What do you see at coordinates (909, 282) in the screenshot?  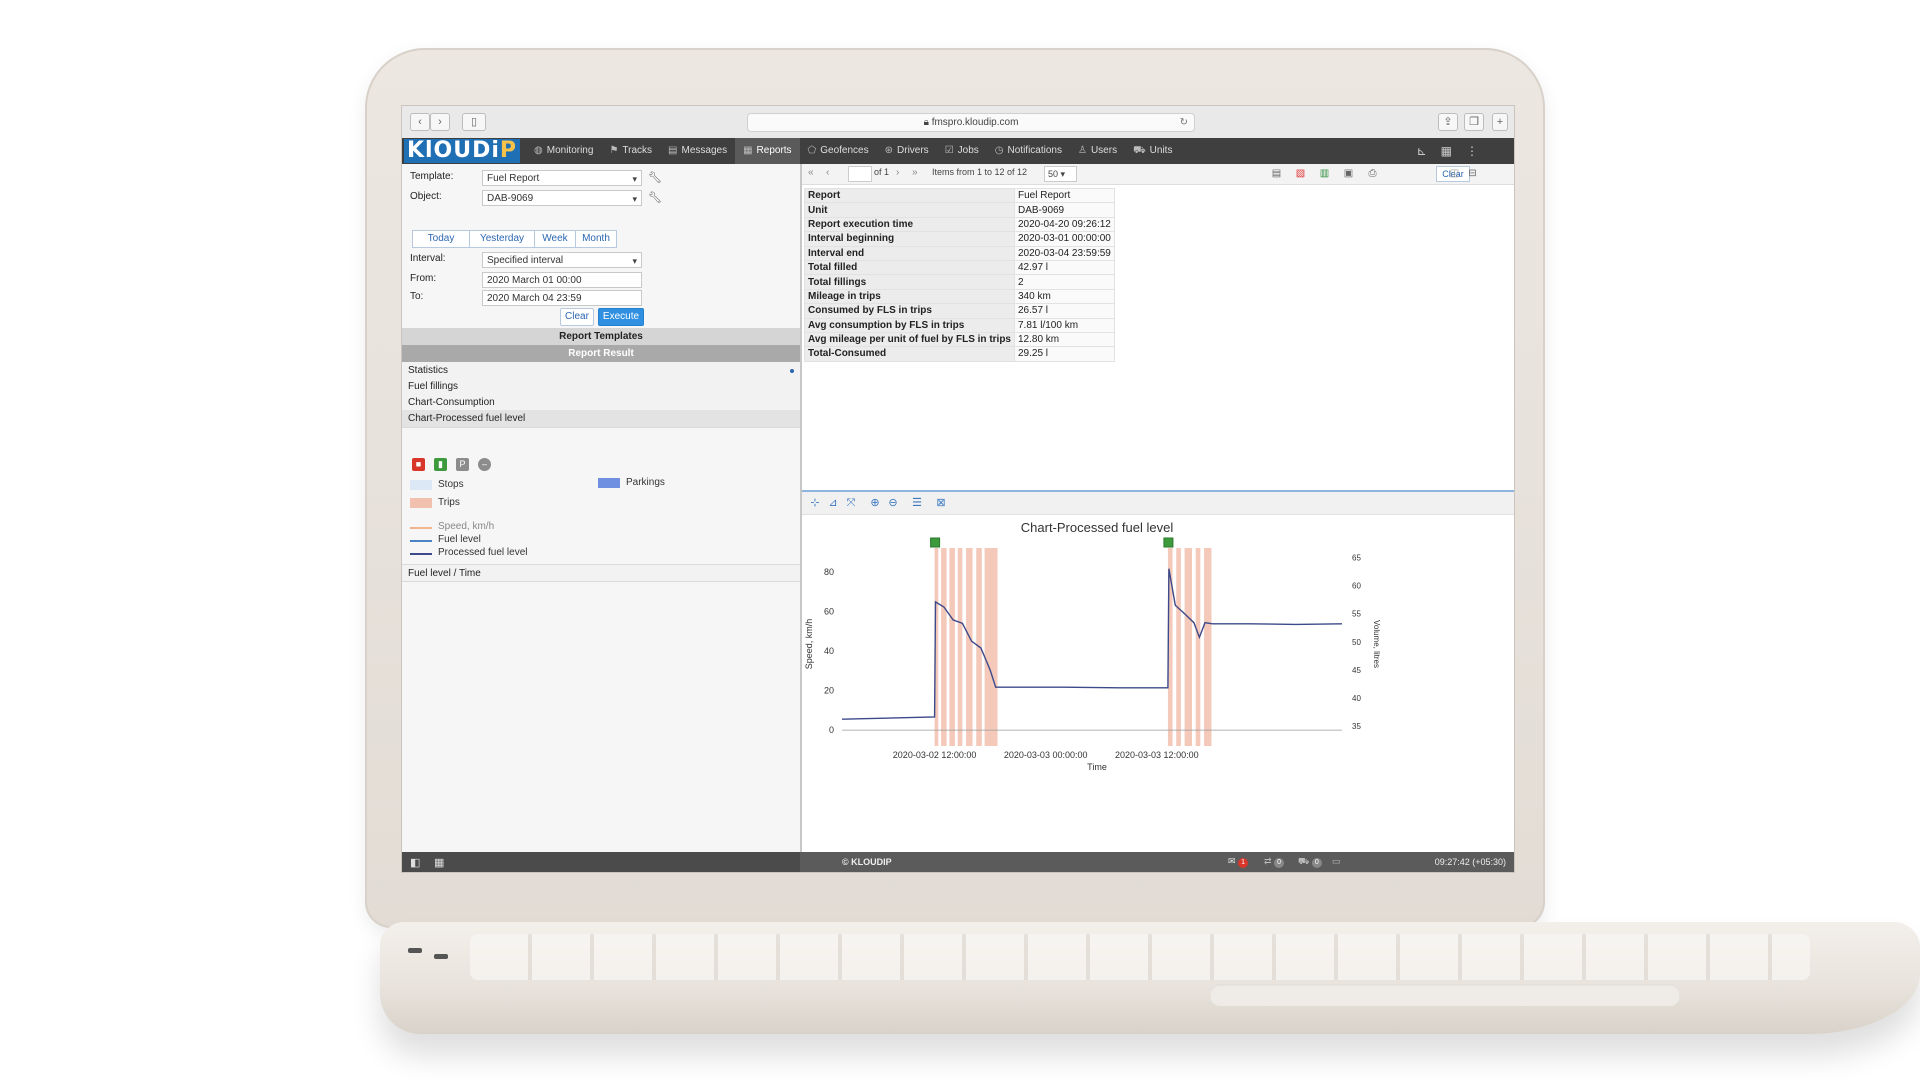 I see `stat-key: Total fillings` at bounding box center [909, 282].